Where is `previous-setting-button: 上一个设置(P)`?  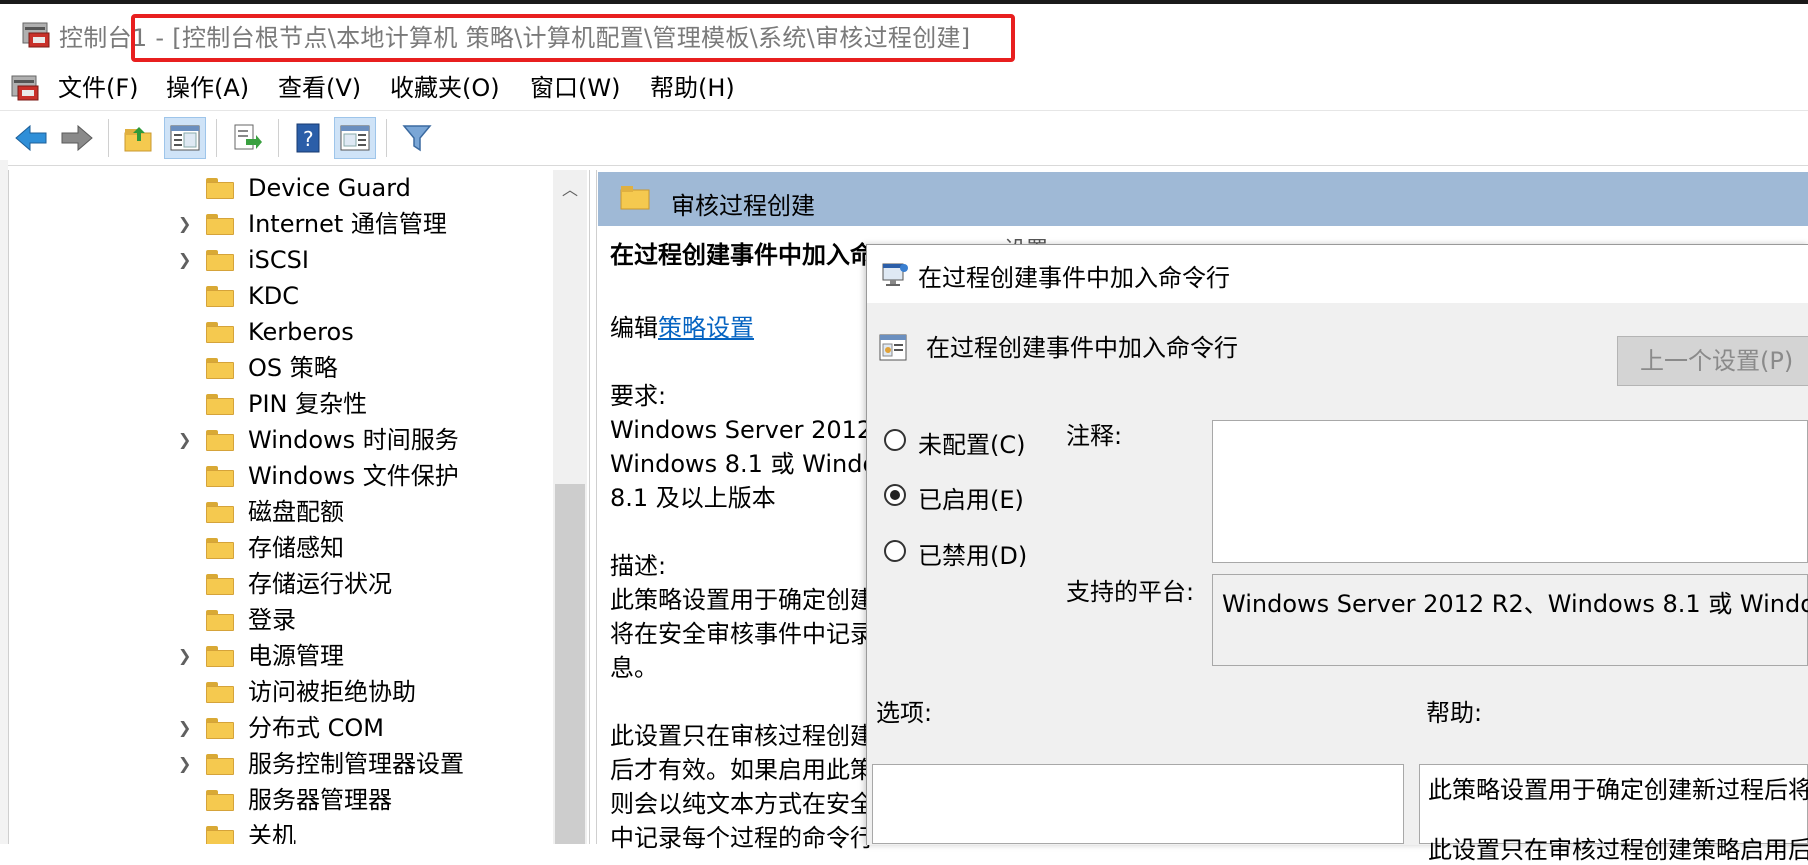 previous-setting-button: 上一个设置(P) is located at coordinates (1712, 361).